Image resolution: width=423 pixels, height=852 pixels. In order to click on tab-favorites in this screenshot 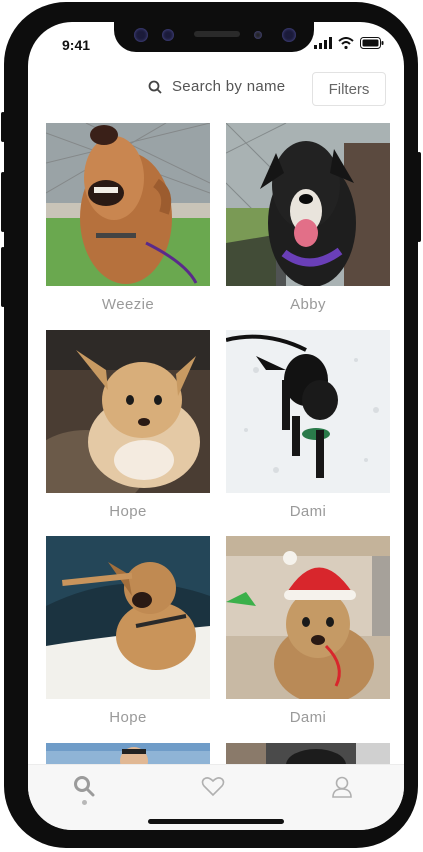, I will do `click(213, 795)`.